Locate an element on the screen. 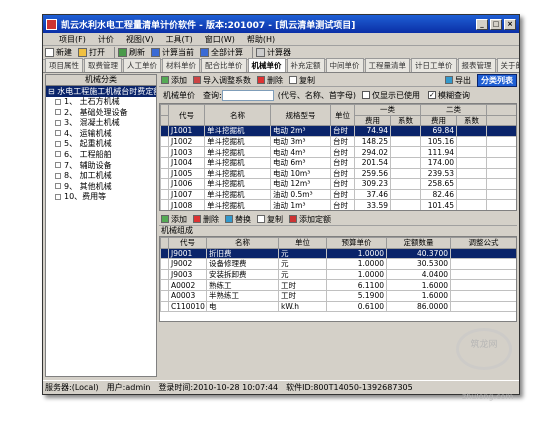 The width and height of the screenshot is (560, 423). table-row: J1002 单斗挖掘机 电动 3m³ 台时 148.25 105.16 is located at coordinates (338, 141).